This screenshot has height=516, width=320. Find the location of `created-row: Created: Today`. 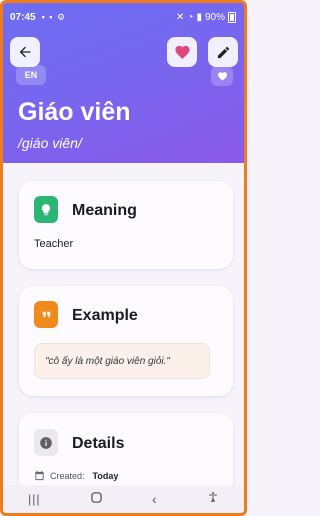

created-row: Created: Today is located at coordinates (76, 475).